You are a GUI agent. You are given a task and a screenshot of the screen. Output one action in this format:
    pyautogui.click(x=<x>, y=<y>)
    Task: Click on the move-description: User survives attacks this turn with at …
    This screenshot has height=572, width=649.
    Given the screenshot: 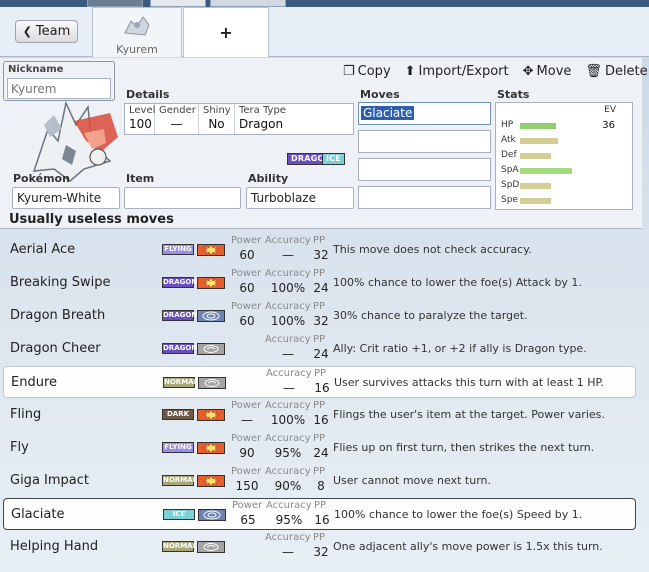 What is the action you would take?
    pyautogui.click(x=469, y=382)
    